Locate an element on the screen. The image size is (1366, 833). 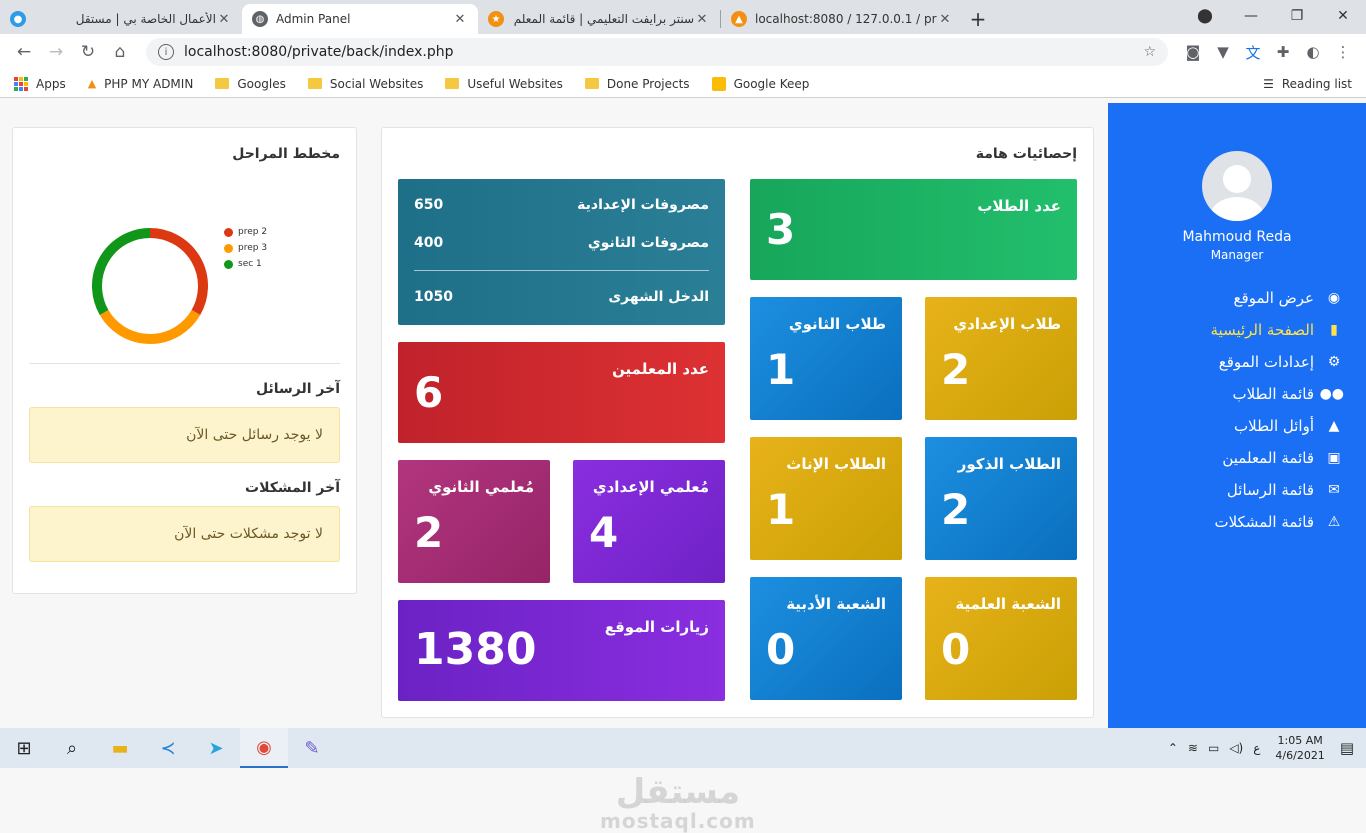
home-icon: ⌂ is located at coordinates (120, 52).